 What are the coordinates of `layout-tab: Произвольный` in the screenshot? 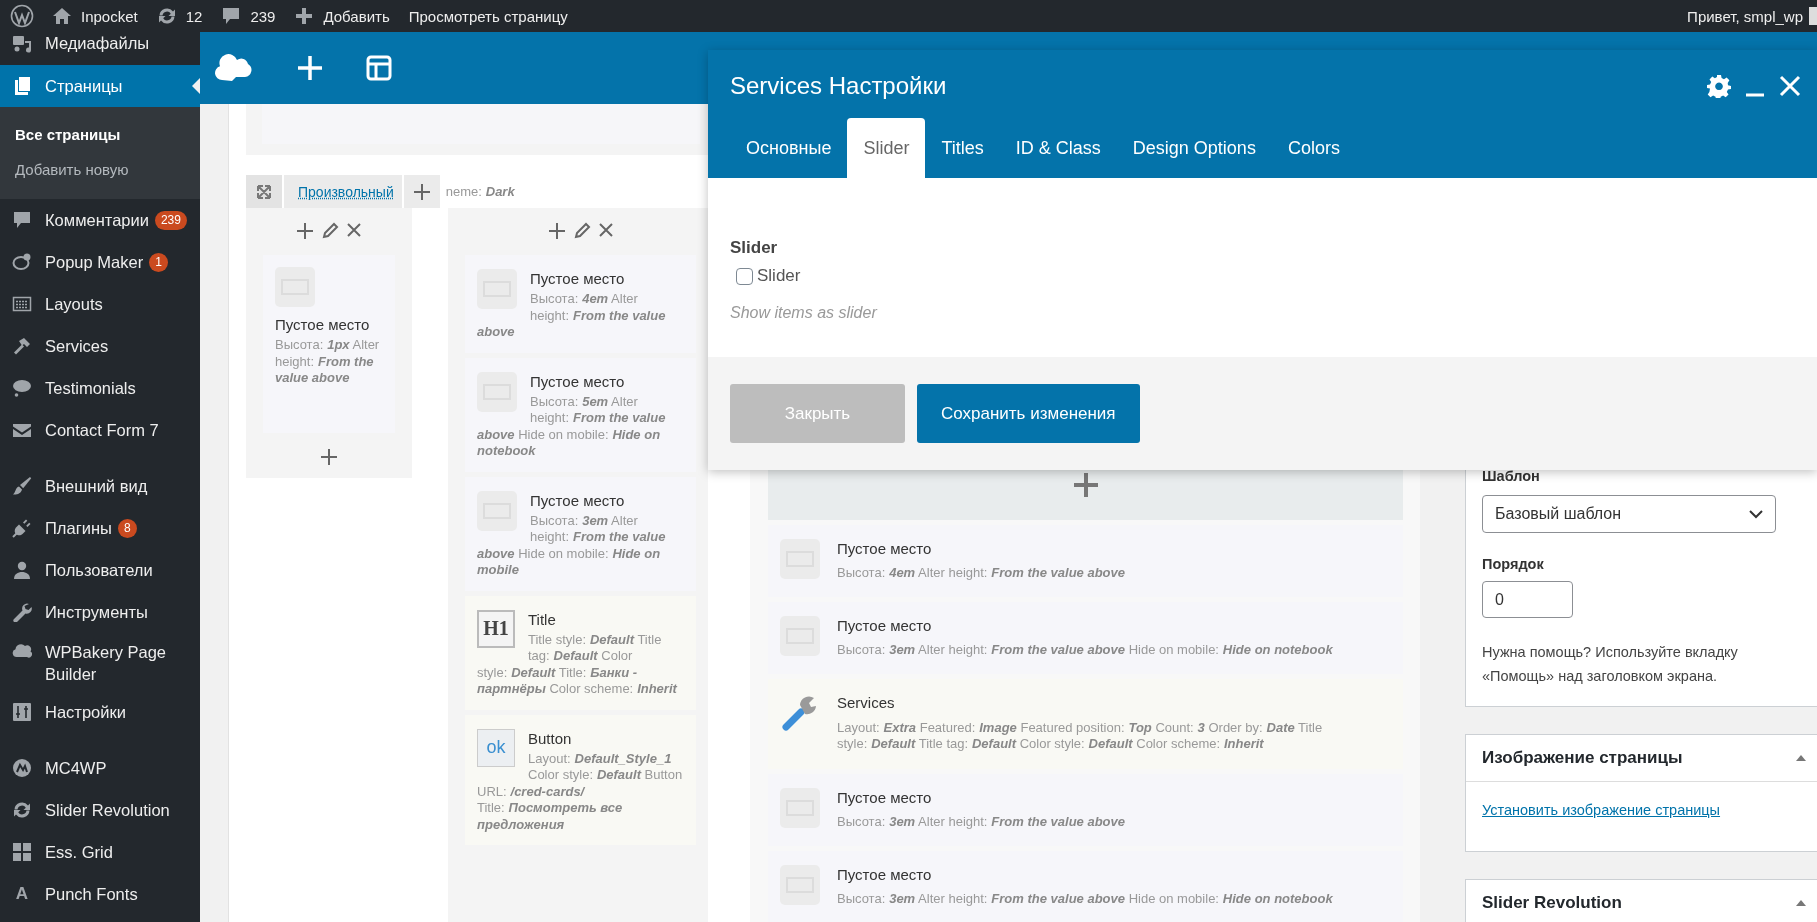 It's located at (343, 191).